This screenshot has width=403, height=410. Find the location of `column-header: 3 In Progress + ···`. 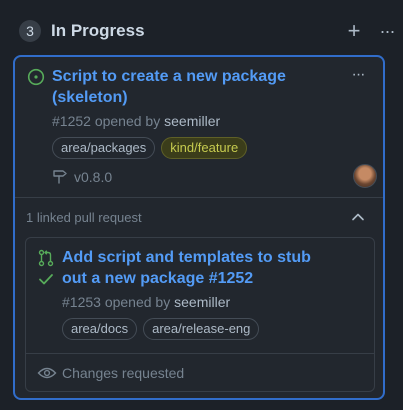

column-header: 3 In Progress + ··· is located at coordinates (201, 28).